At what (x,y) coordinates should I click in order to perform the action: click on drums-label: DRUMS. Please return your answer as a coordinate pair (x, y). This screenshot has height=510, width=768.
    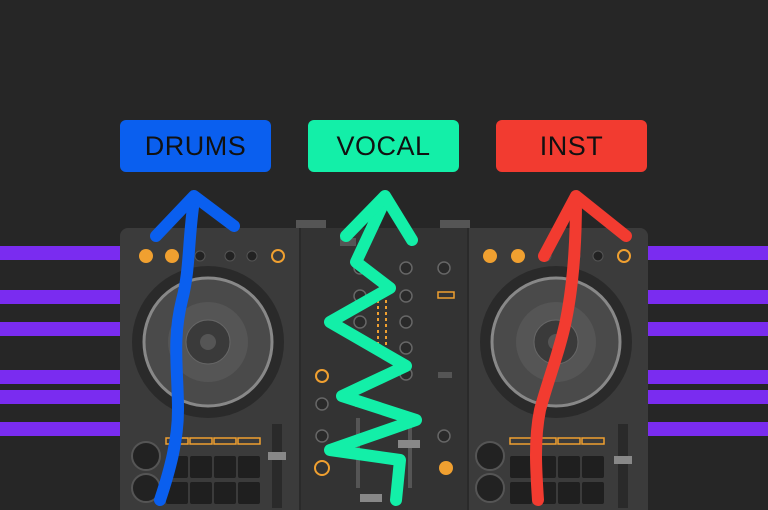
    Looking at the image, I should click on (195, 146).